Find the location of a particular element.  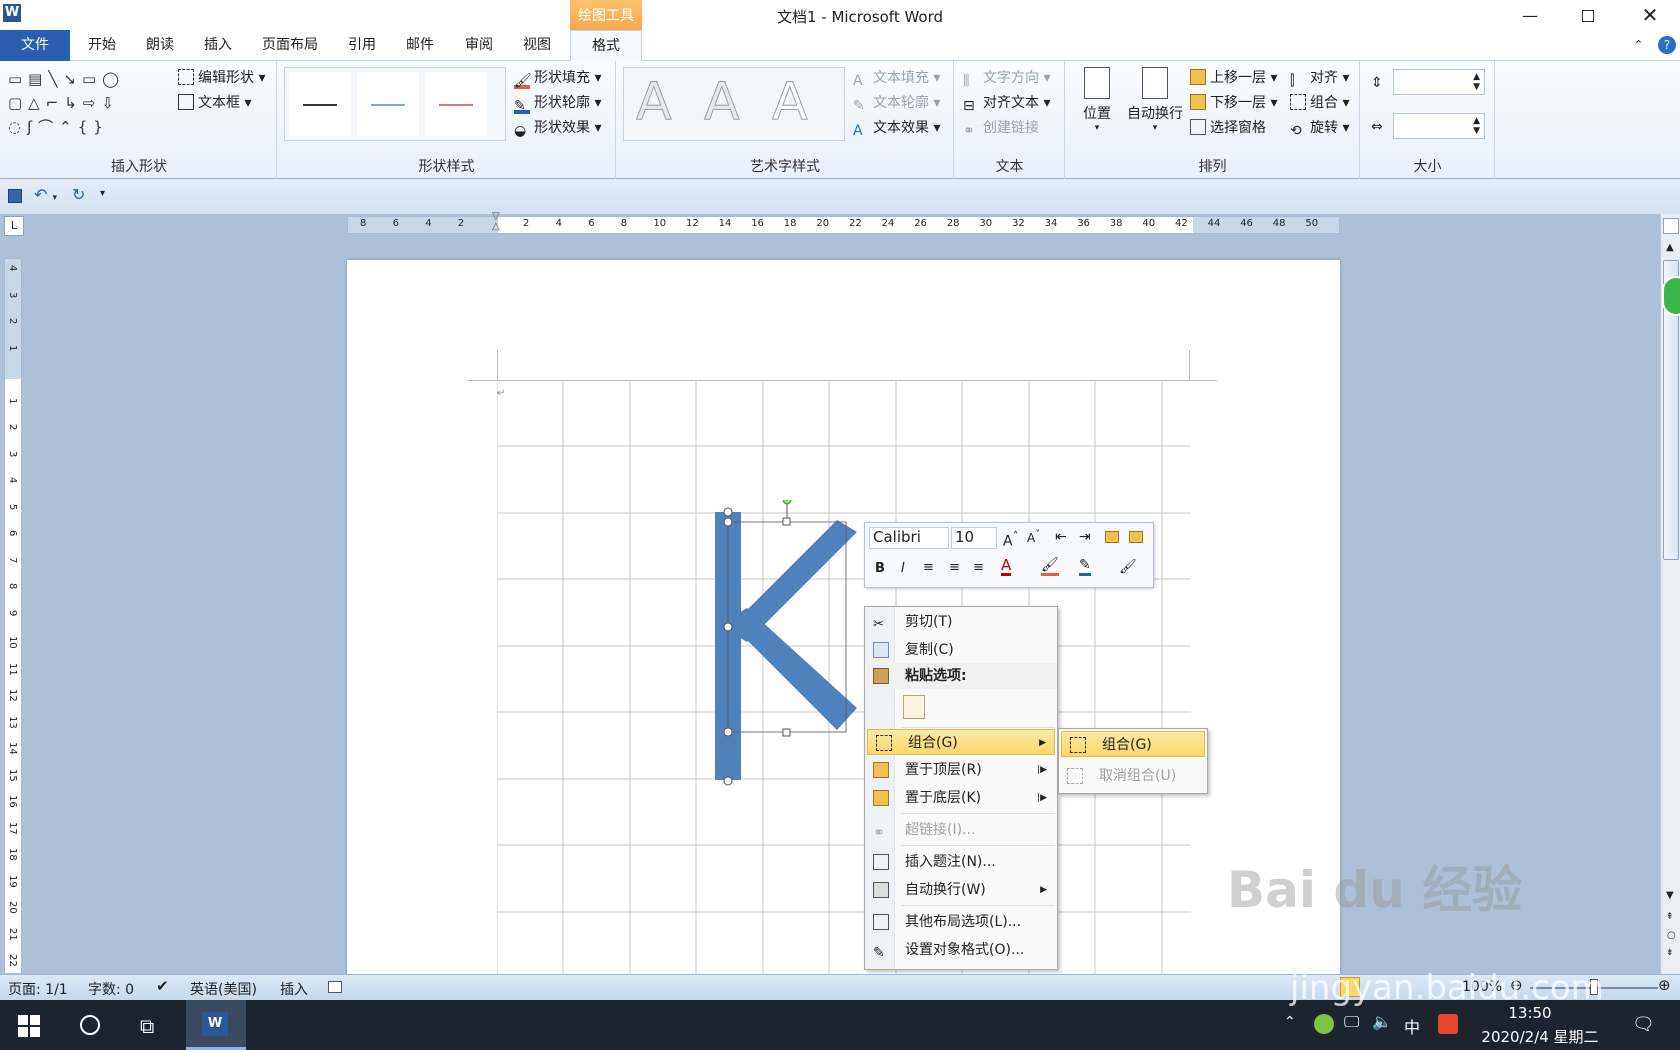

menu-item-copy: 复制(C) is located at coordinates (961, 650).